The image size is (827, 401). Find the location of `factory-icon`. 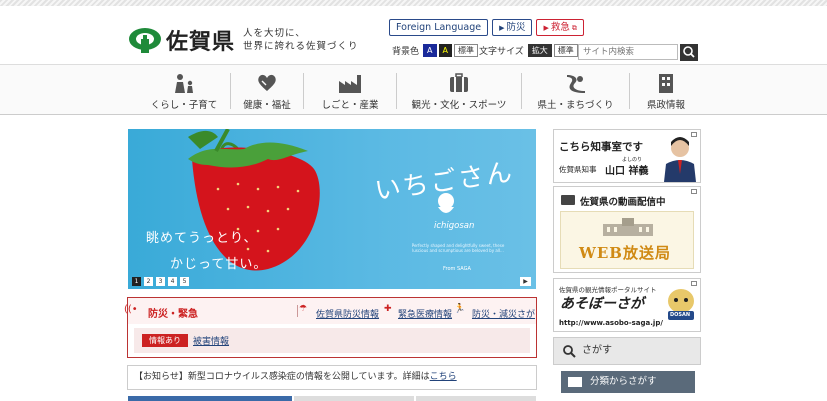

factory-icon is located at coordinates (350, 84).